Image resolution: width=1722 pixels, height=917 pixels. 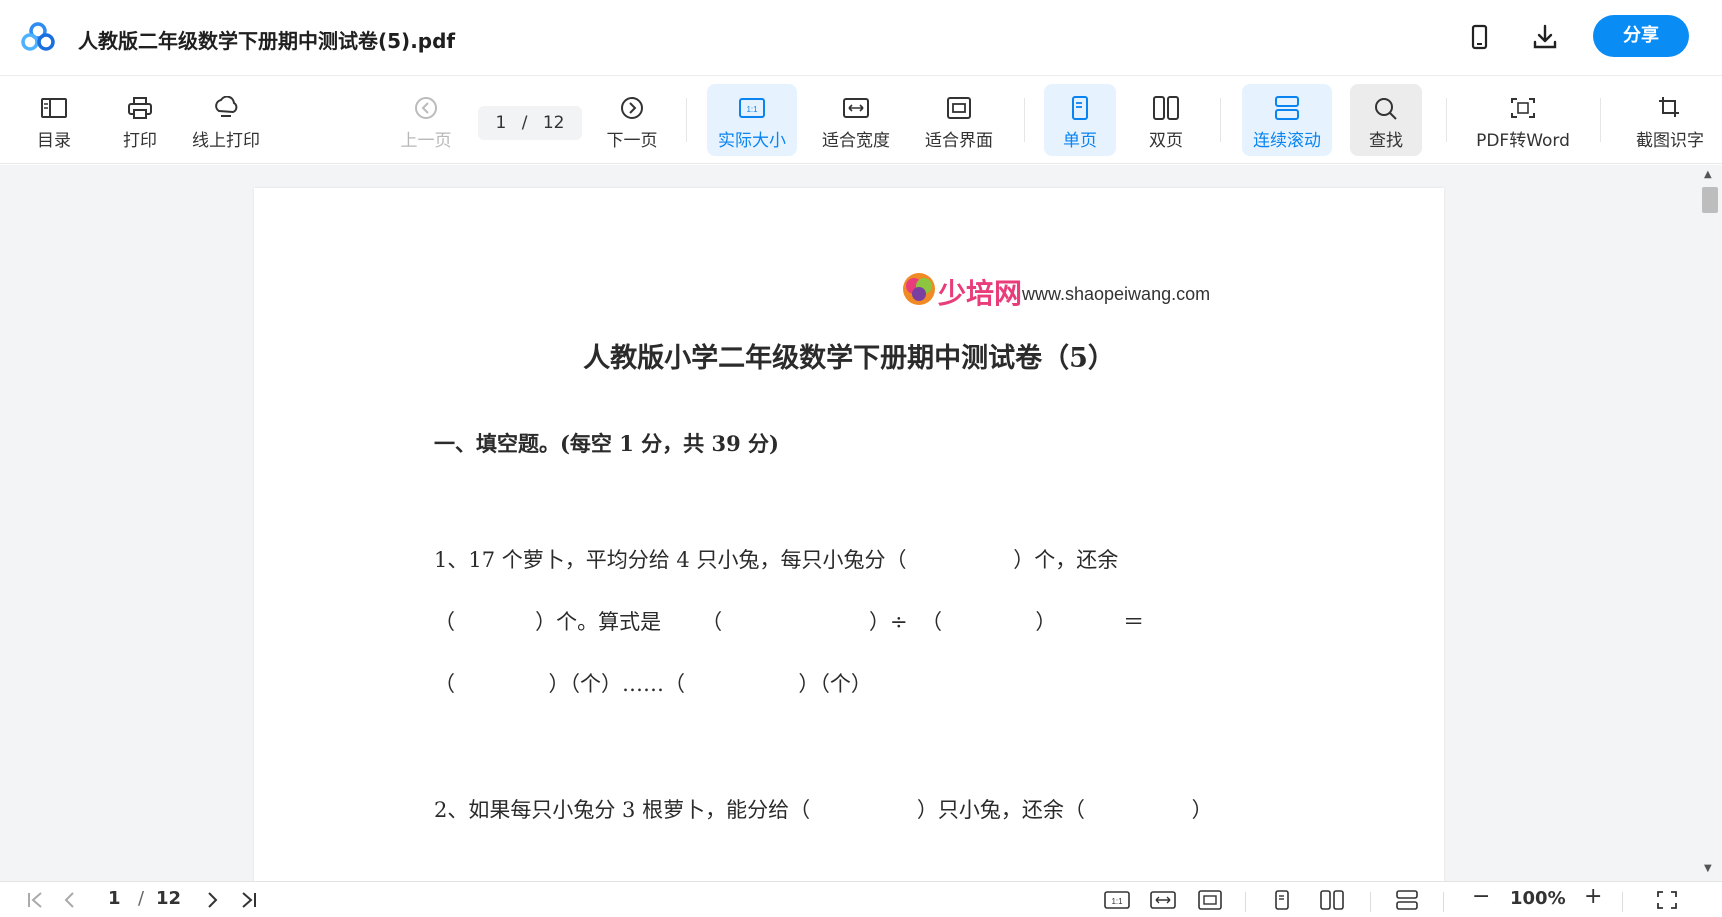 What do you see at coordinates (54, 141) in the screenshot?
I see `toc-label: 目录` at bounding box center [54, 141].